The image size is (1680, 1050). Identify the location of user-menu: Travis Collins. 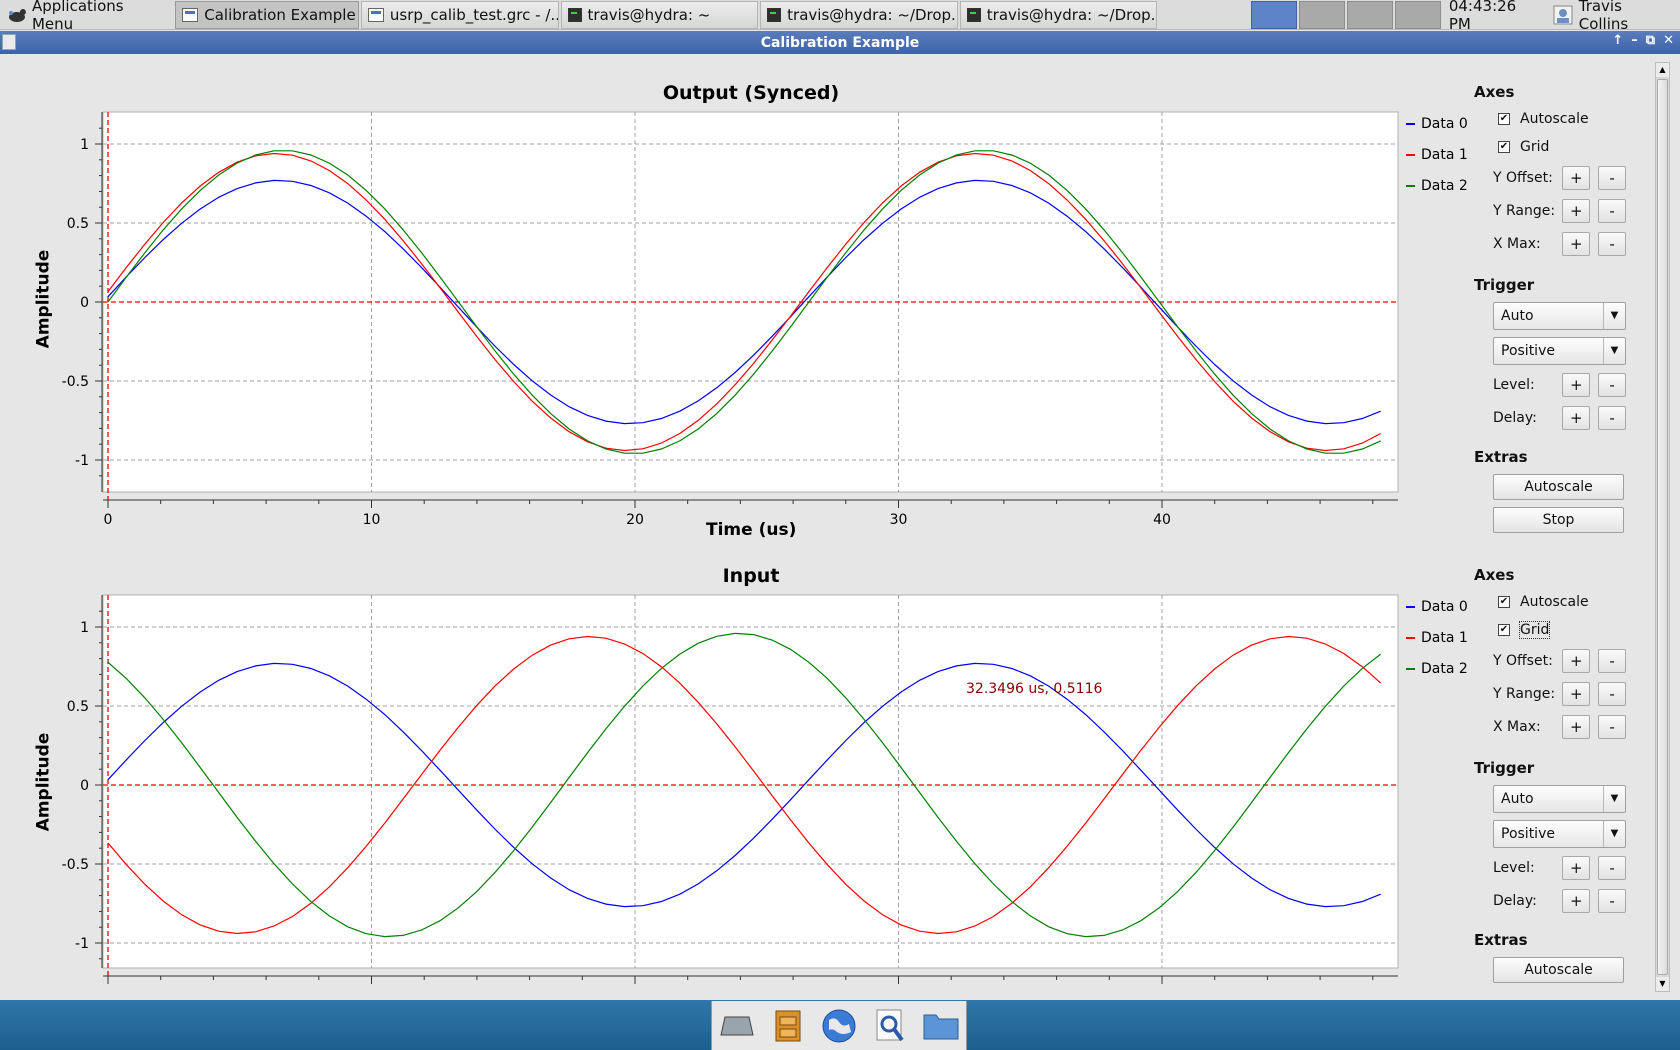
(1614, 16).